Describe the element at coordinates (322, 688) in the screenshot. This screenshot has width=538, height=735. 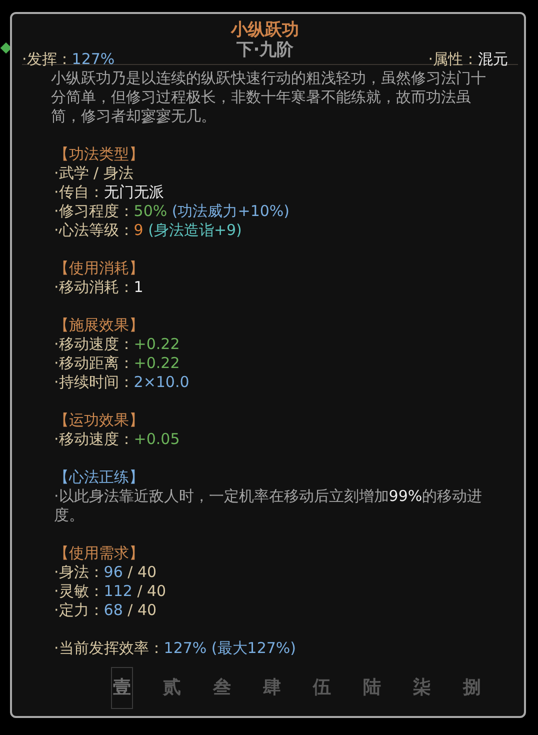
I see `page-tab: 伍` at that location.